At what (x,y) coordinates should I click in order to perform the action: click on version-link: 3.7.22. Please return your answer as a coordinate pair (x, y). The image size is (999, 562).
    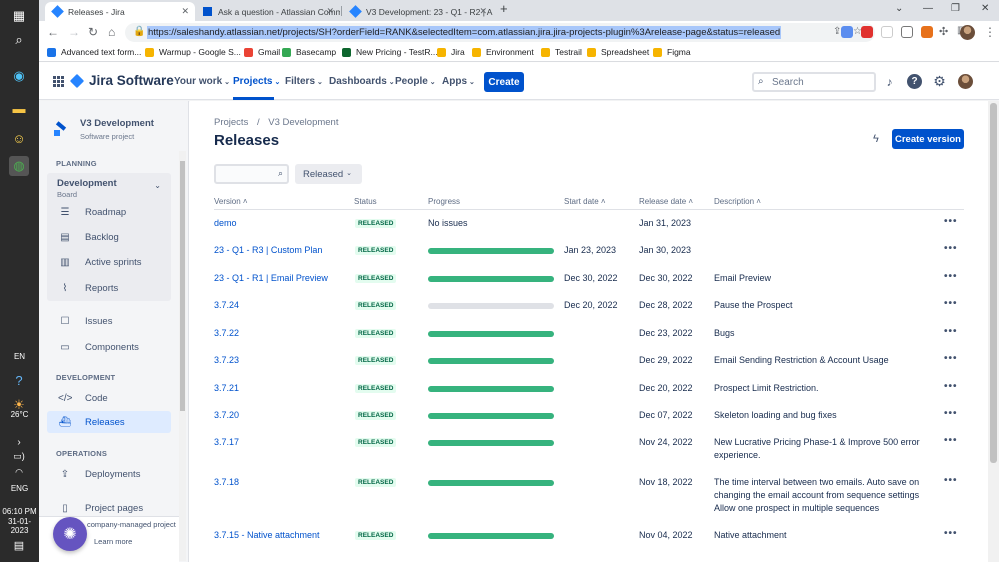
    Looking at the image, I should click on (226, 333).